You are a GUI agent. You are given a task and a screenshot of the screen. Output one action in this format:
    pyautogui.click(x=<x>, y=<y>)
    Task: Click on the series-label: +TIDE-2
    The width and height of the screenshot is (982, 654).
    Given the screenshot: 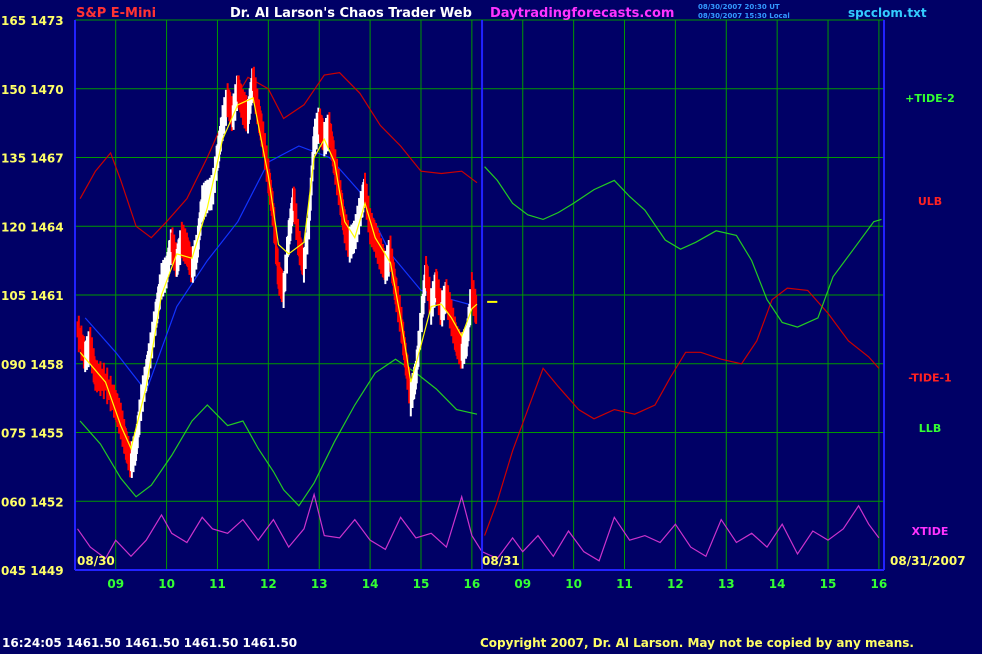 What is the action you would take?
    pyautogui.click(x=930, y=98)
    